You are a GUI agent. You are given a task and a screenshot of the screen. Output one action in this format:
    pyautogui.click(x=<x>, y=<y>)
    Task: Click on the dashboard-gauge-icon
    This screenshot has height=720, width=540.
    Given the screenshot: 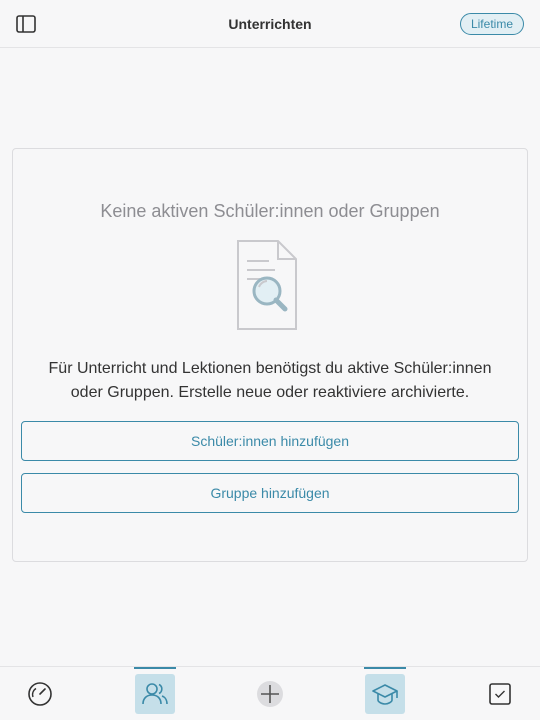 What is the action you would take?
    pyautogui.click(x=40, y=694)
    